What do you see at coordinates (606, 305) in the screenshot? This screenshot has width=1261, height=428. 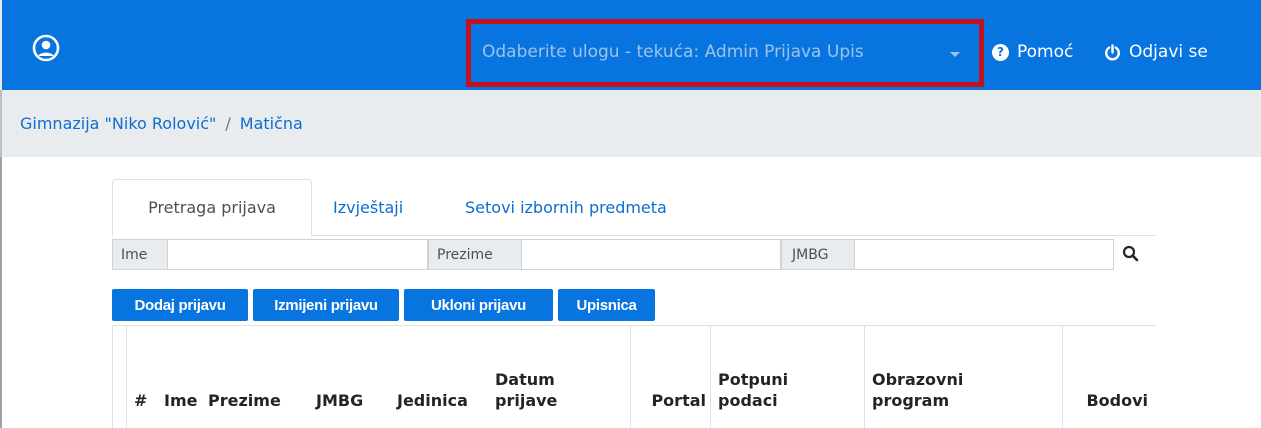 I see `enrollment-form-button: Upisnica` at bounding box center [606, 305].